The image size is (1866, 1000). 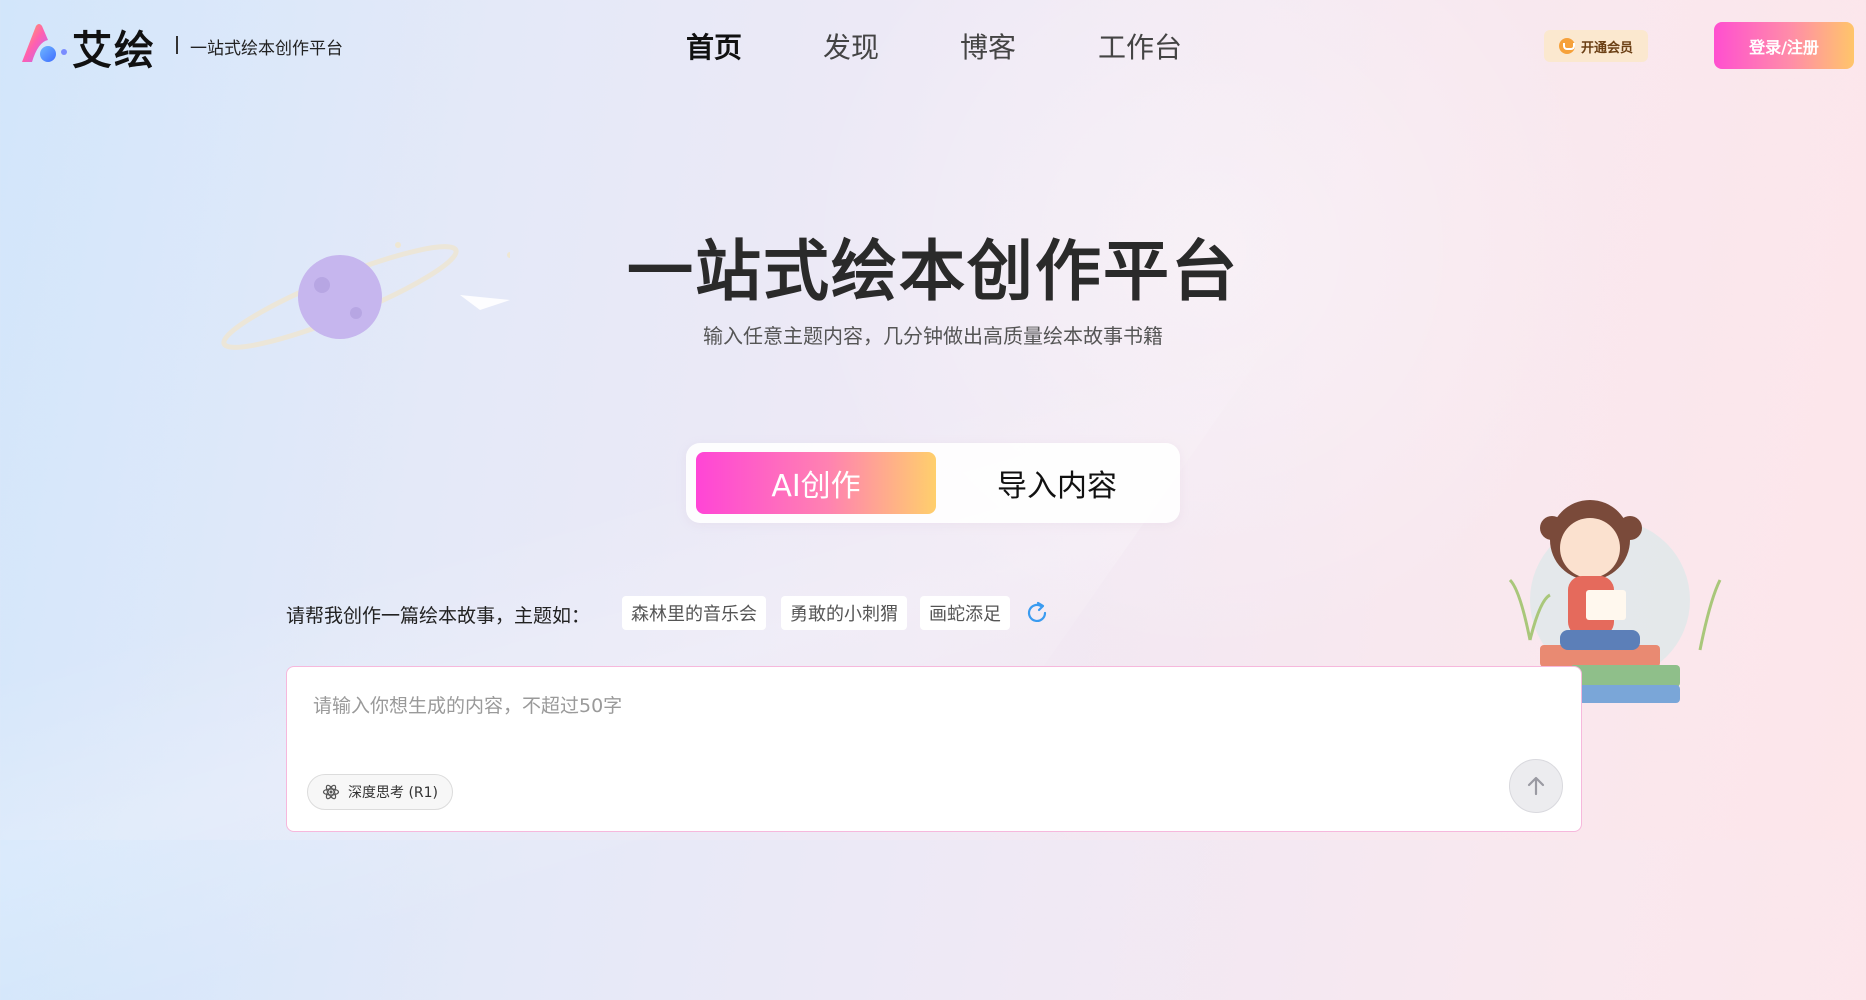 What do you see at coordinates (1606, 48) in the screenshot?
I see `vip-label: 开通会员` at bounding box center [1606, 48].